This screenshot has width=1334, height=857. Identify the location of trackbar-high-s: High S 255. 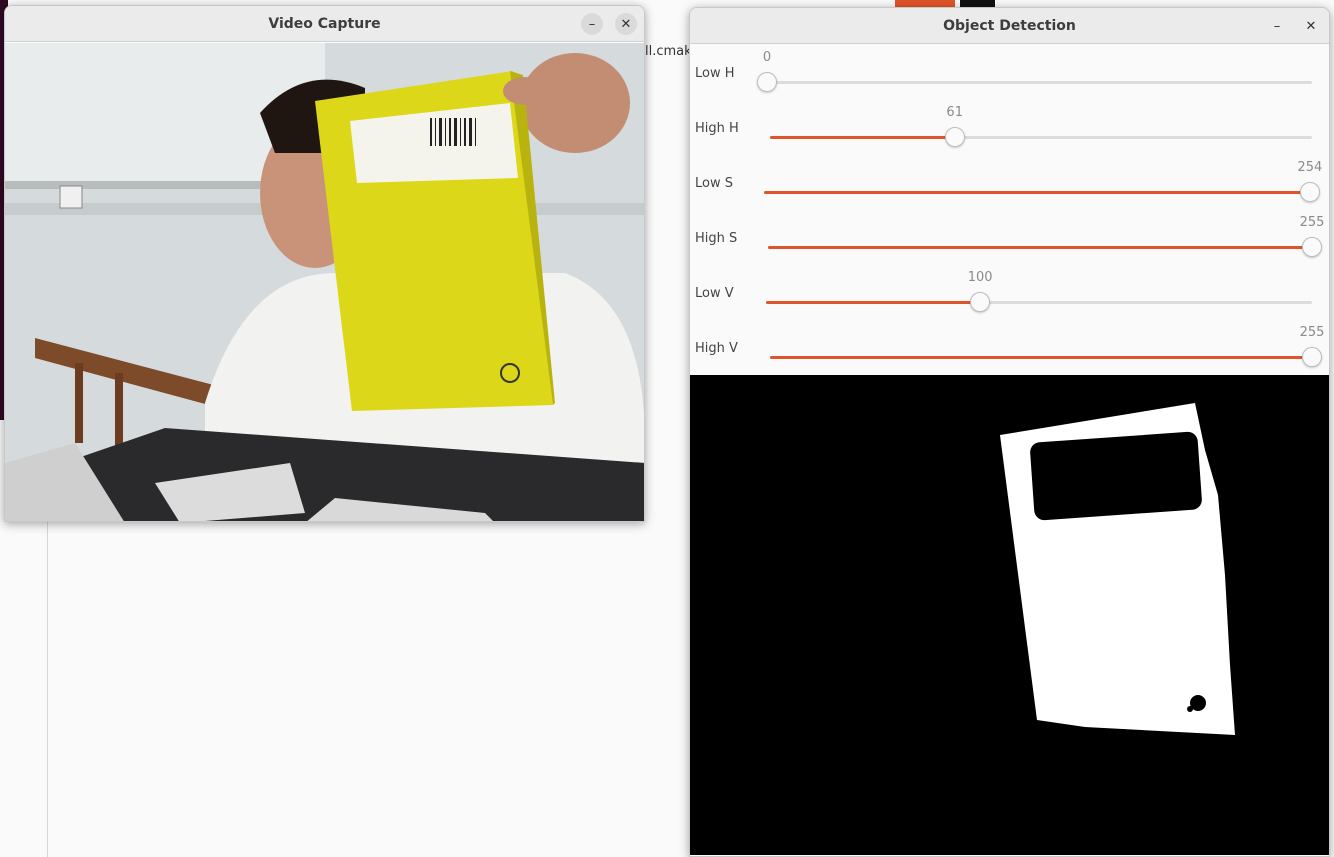
(1009, 237).